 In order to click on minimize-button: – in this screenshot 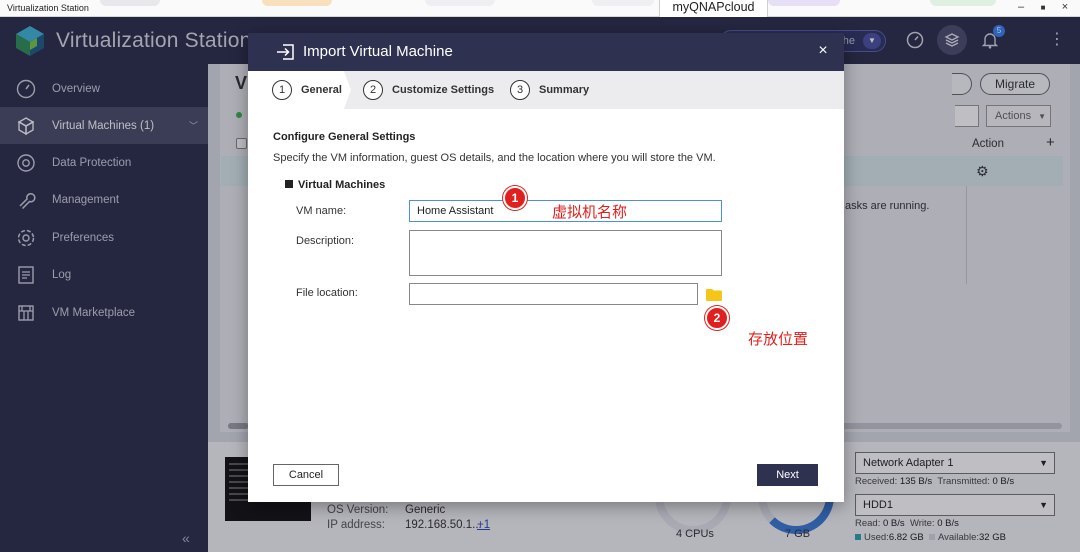, I will do `click(1021, 8)`.